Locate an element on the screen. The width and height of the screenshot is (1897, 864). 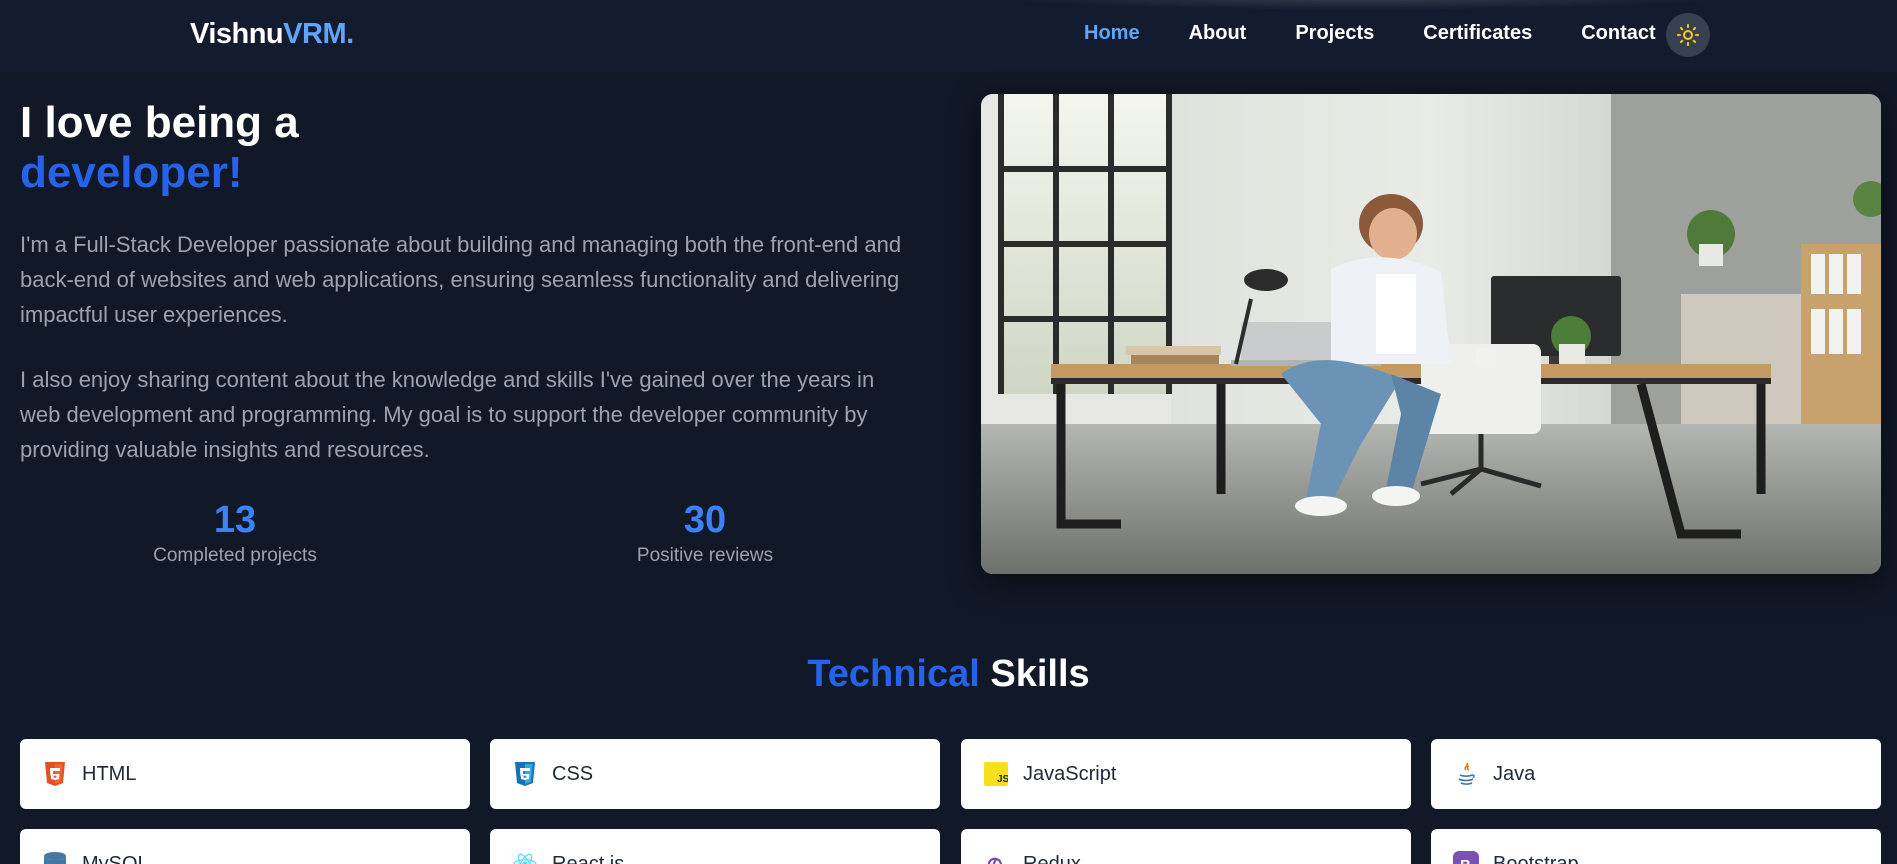
skill-card-java: Java is located at coordinates (1656, 774).